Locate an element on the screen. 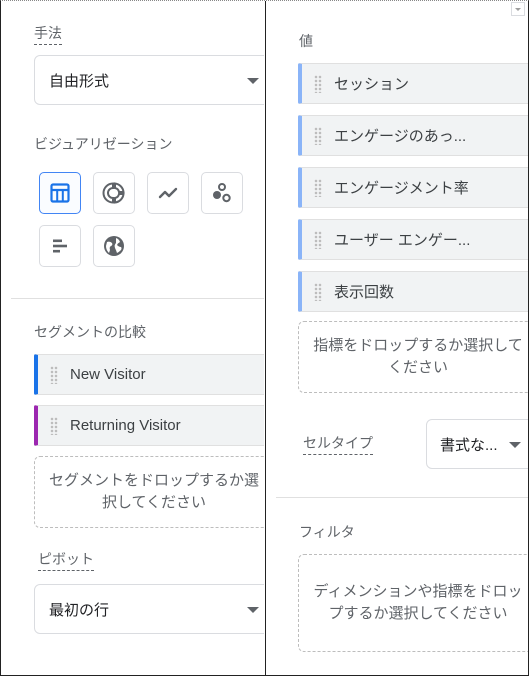  method-label: 手法 is located at coordinates (48, 34).